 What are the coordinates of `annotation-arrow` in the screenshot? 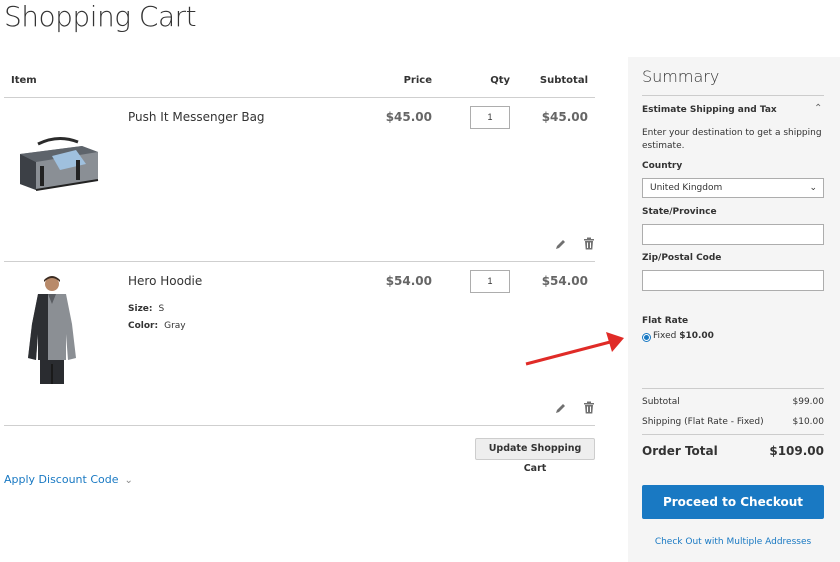 It's located at (574, 349).